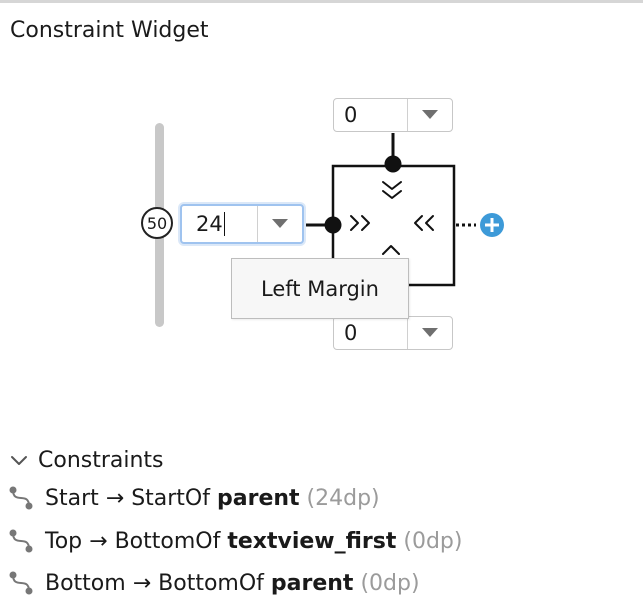 This screenshot has width=643, height=615. I want to click on top-margin-dropdown-button, so click(429, 115).